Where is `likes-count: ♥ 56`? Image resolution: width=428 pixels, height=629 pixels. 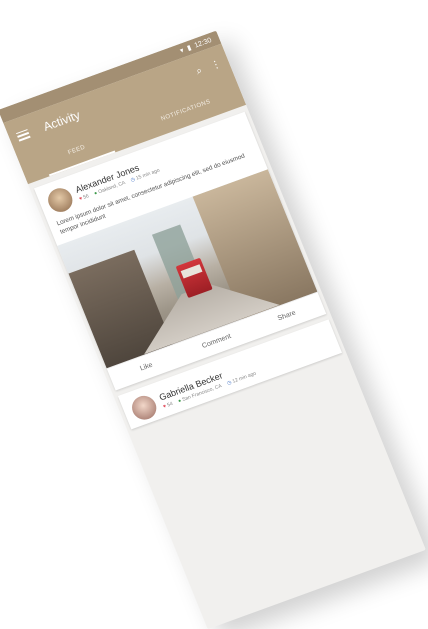
likes-count: ♥ 56 is located at coordinates (84, 198).